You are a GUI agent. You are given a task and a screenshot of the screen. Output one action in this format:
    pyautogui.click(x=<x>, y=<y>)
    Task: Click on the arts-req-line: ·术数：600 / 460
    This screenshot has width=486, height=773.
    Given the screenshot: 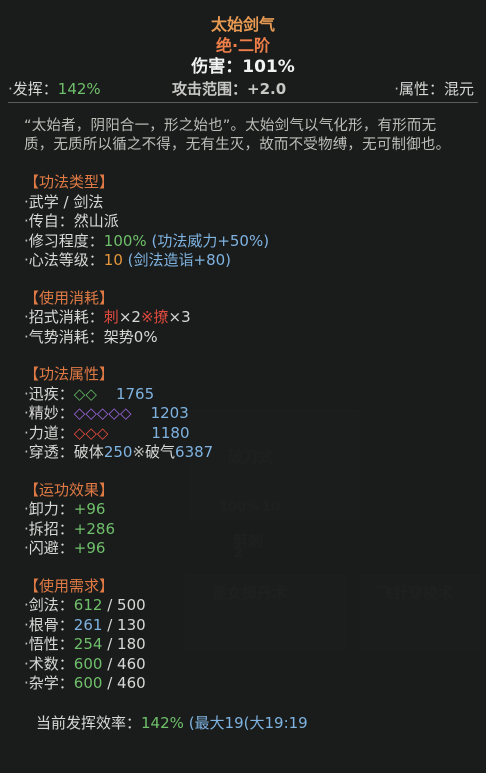 What is the action you would take?
    pyautogui.click(x=255, y=665)
    